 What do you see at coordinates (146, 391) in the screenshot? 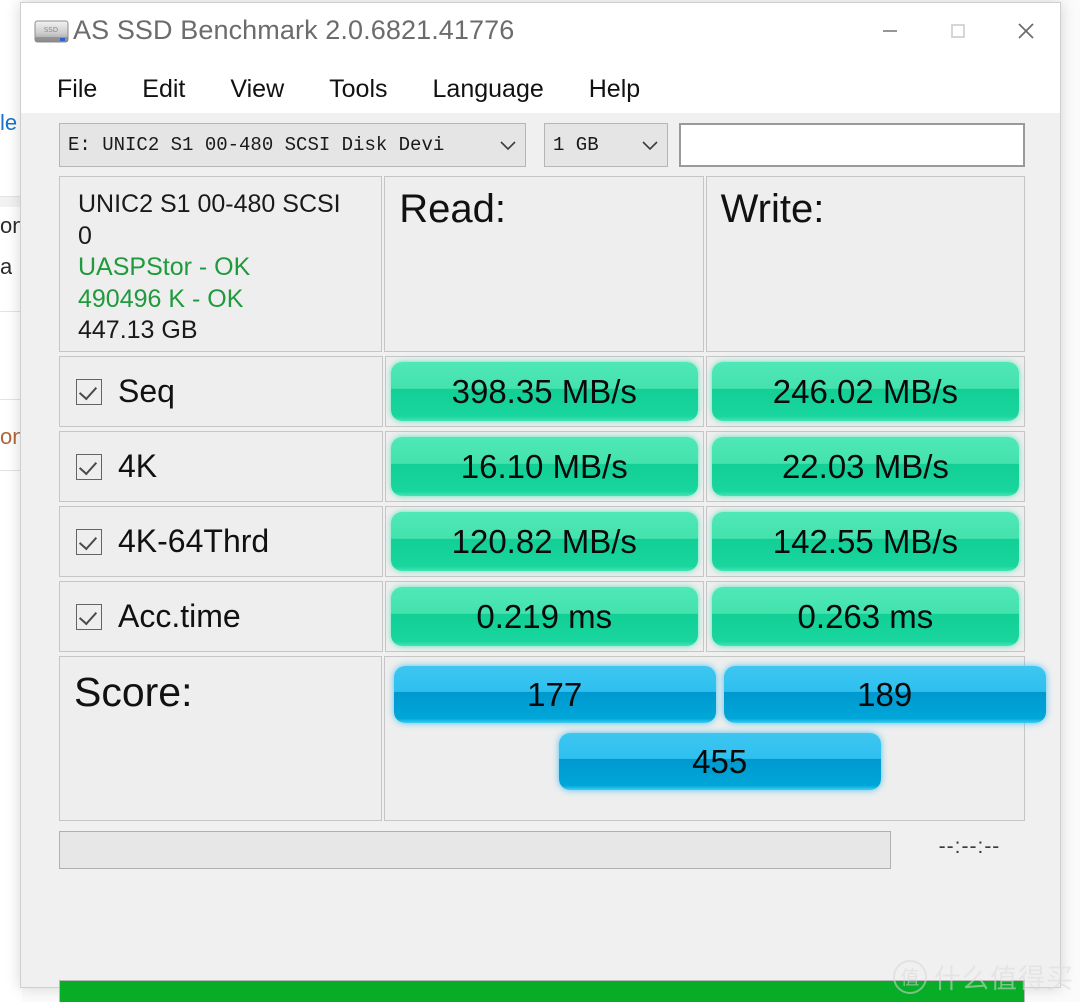
I see `test-label-seq: Seq` at bounding box center [146, 391].